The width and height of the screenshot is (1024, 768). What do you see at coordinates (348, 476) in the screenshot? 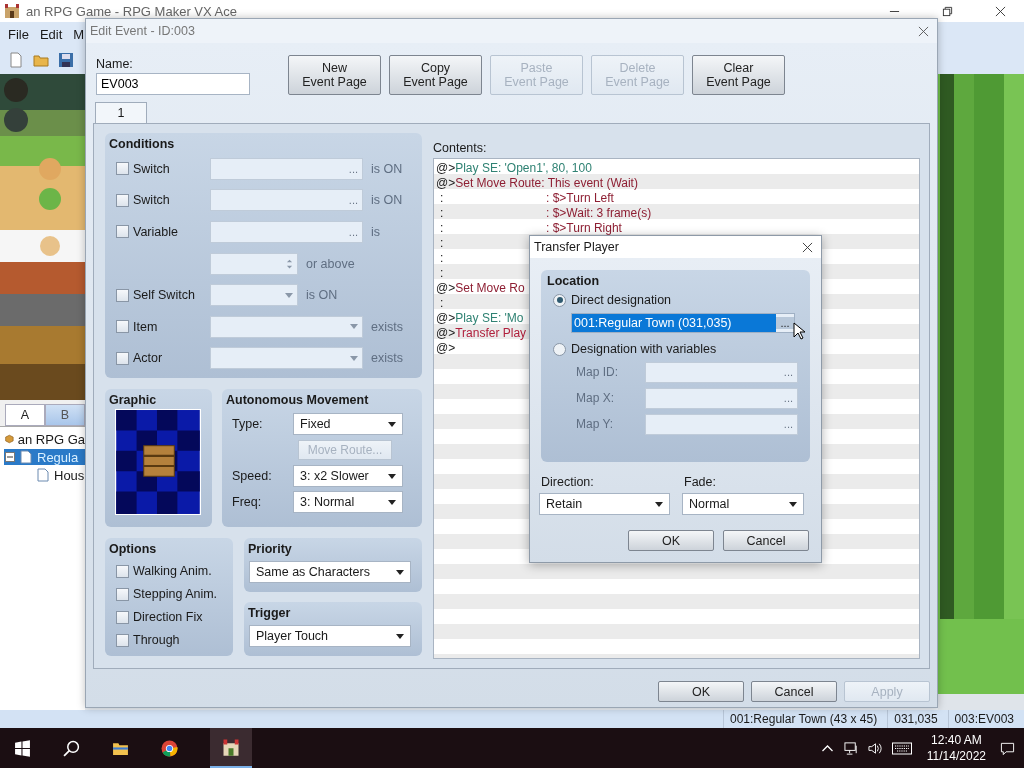
I see `speed-dropdown: 3: x2 Slower` at bounding box center [348, 476].